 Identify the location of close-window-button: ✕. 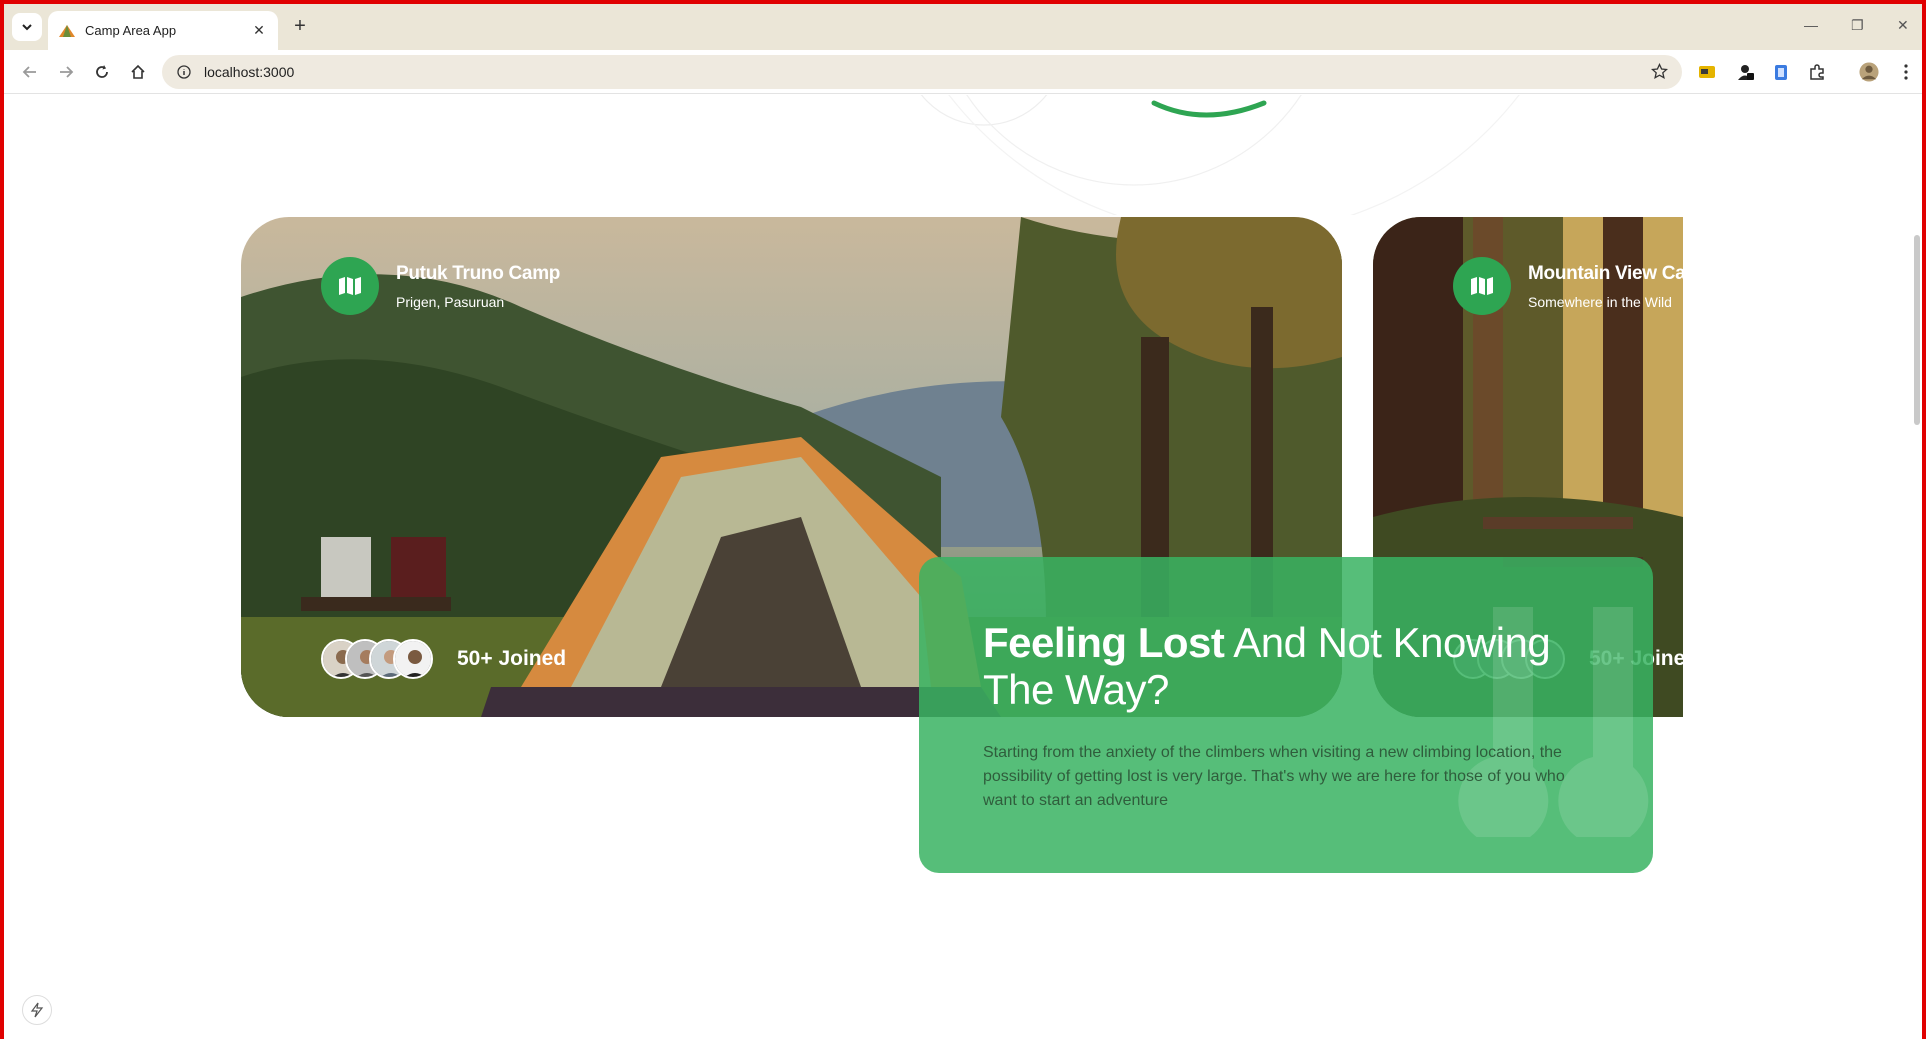
(1903, 25).